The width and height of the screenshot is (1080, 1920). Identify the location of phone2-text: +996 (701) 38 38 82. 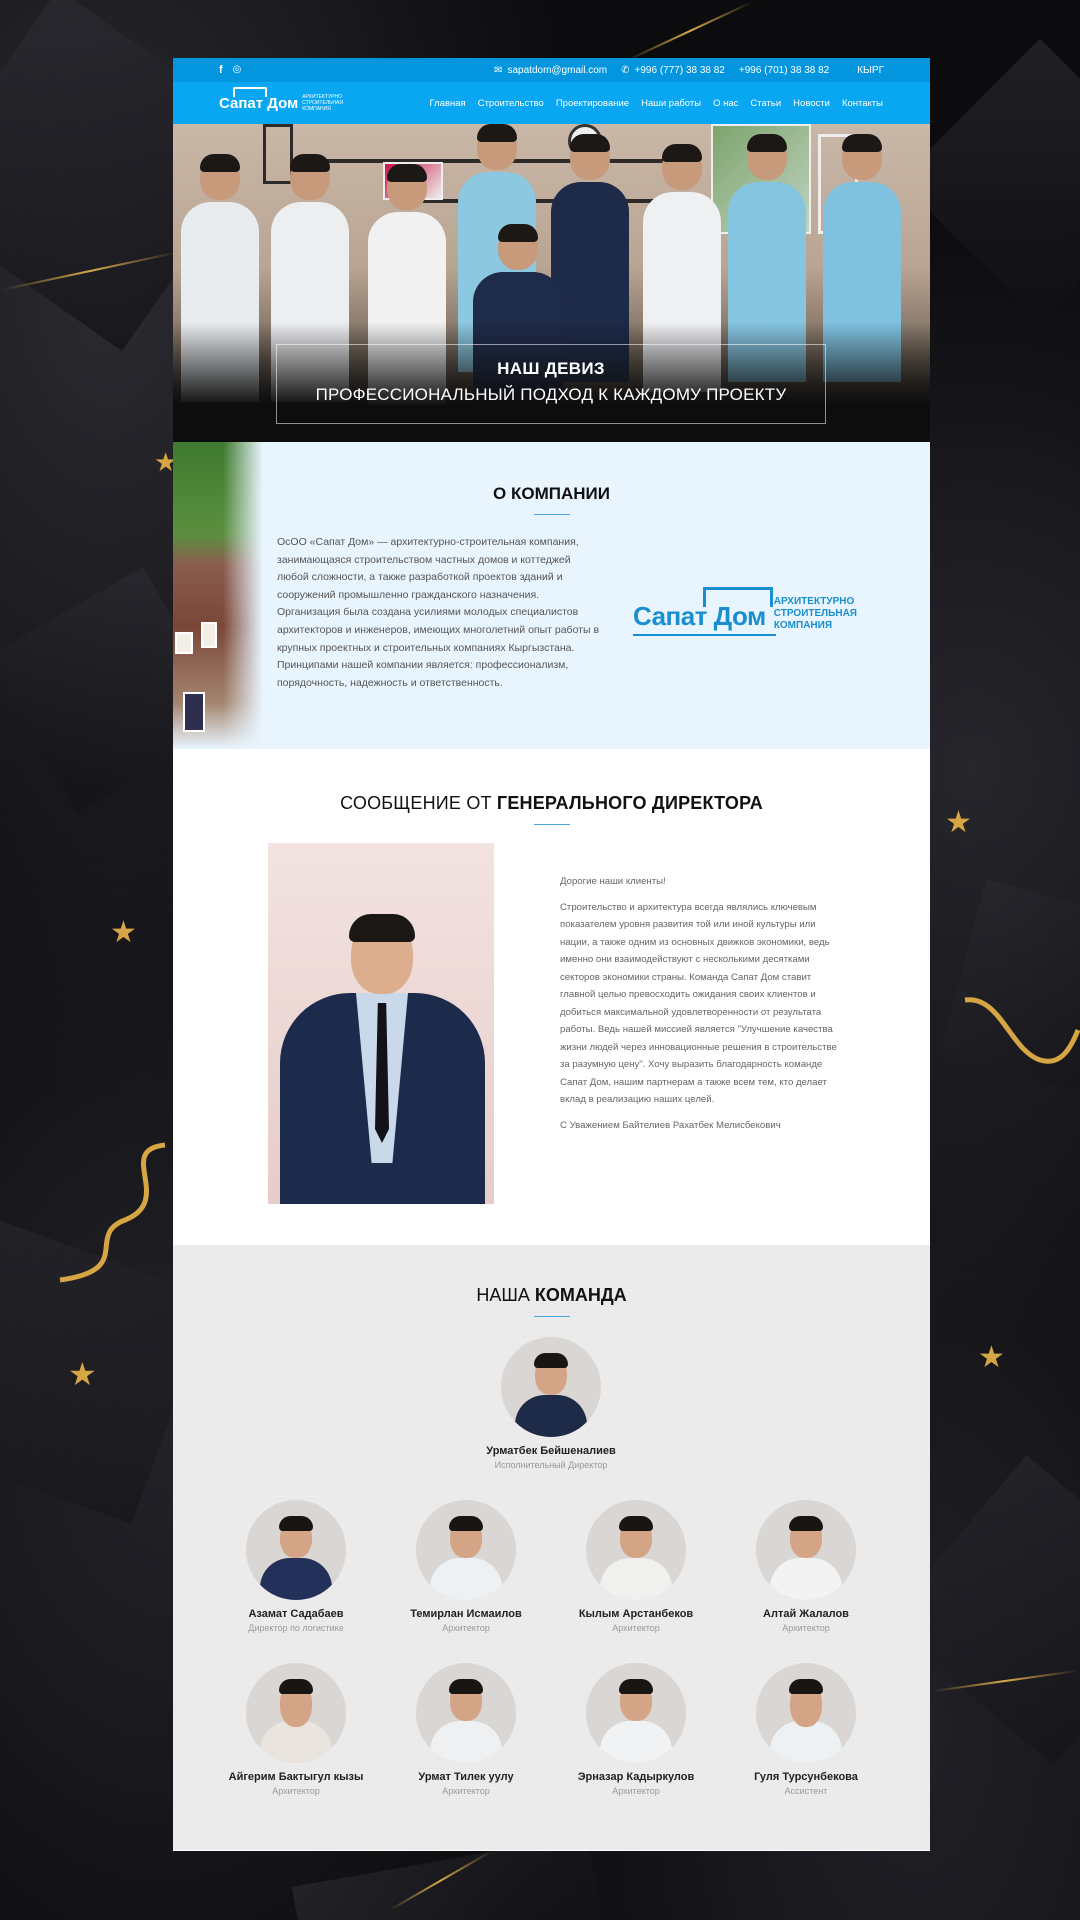
(784, 70).